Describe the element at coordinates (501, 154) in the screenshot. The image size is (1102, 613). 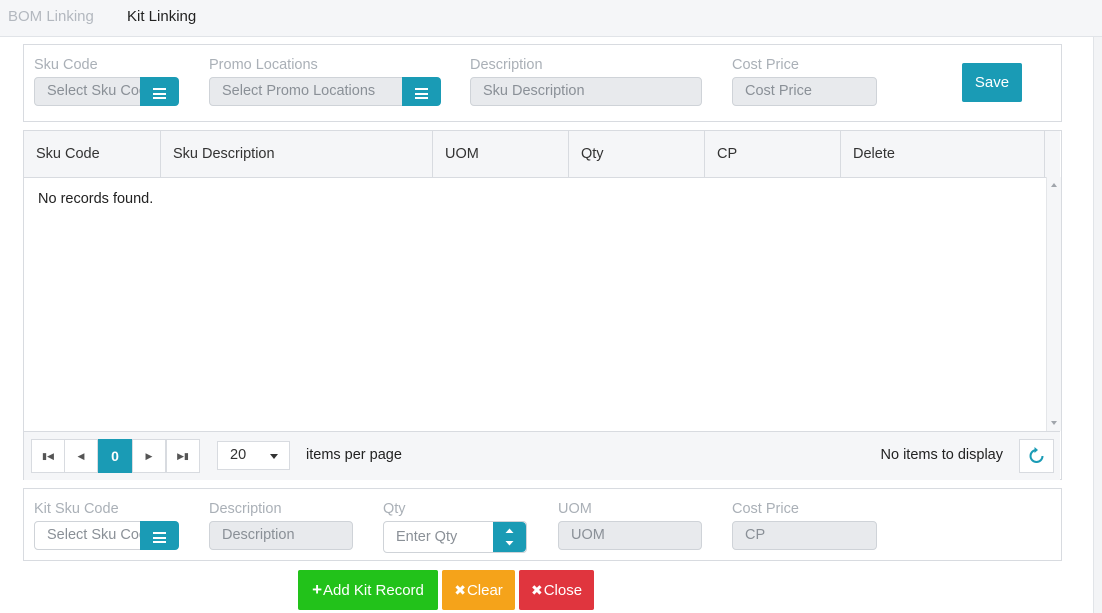
I see `column-uom: UOM` at that location.